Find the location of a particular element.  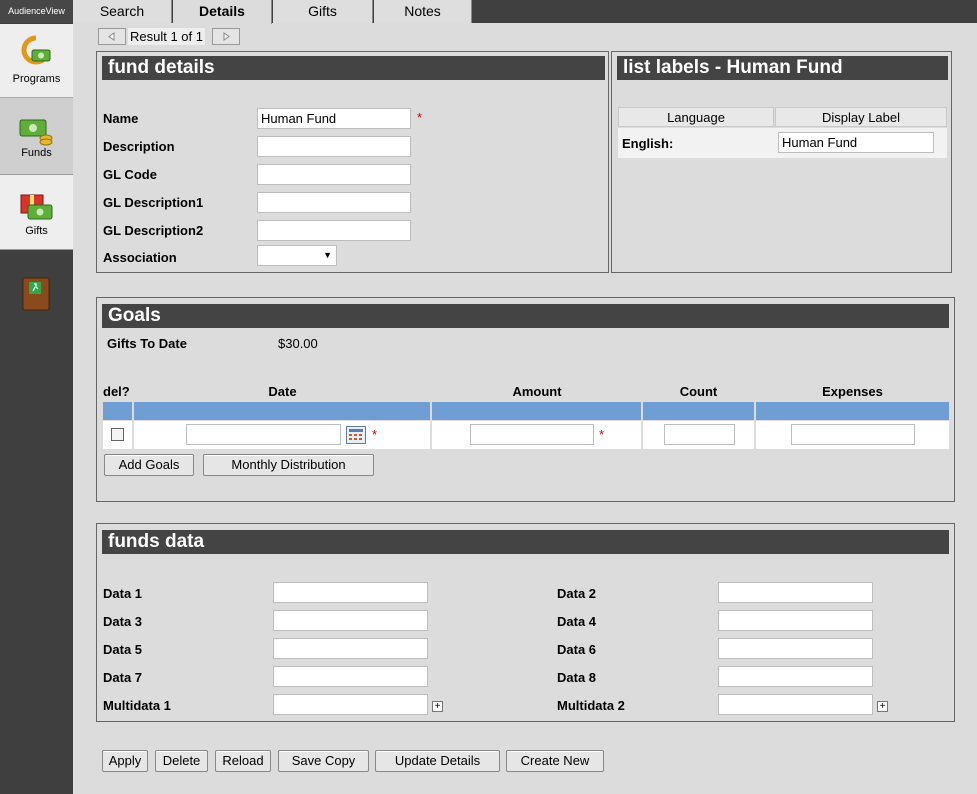

data-2-field is located at coordinates (795, 592).